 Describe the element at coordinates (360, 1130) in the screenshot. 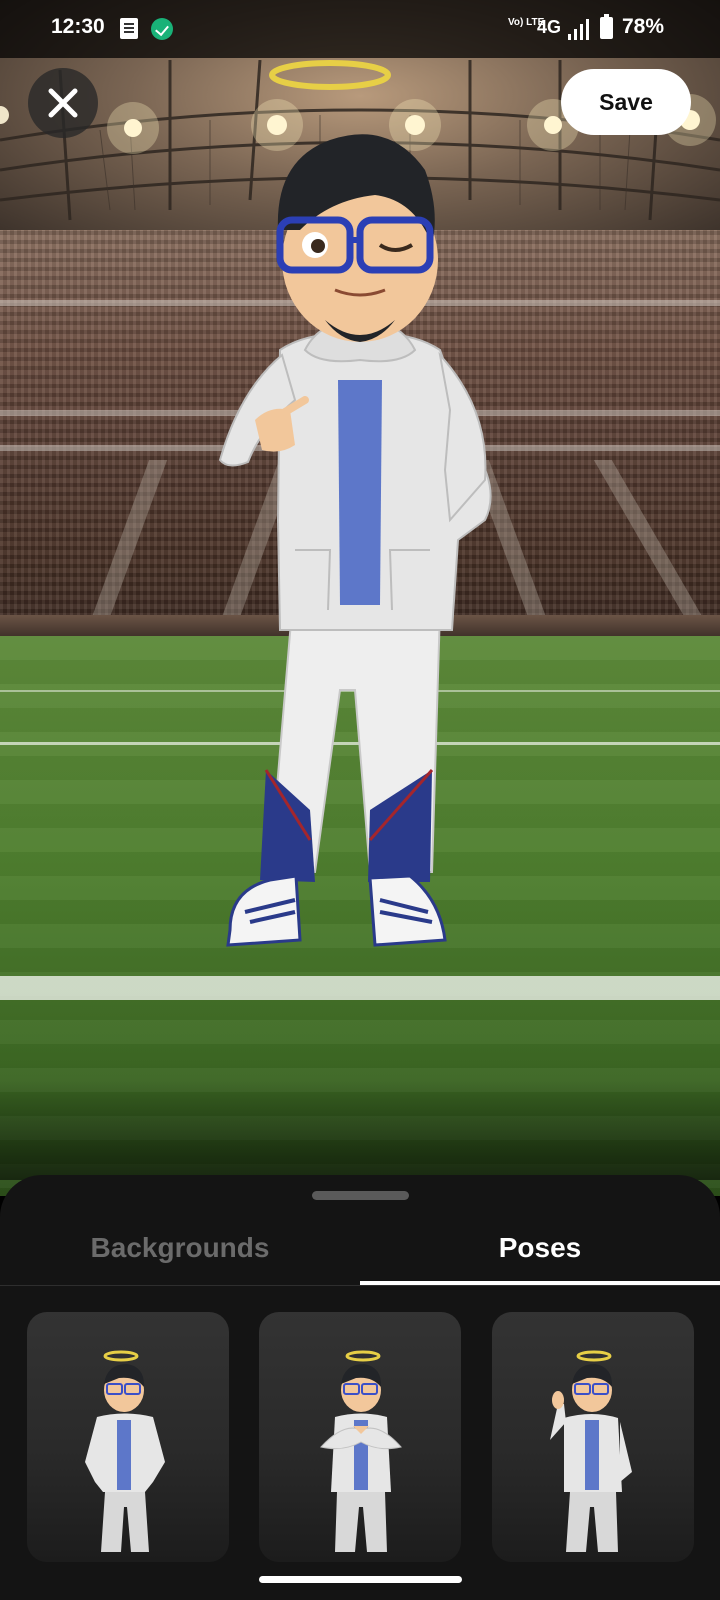

I see `field-shadow` at that location.